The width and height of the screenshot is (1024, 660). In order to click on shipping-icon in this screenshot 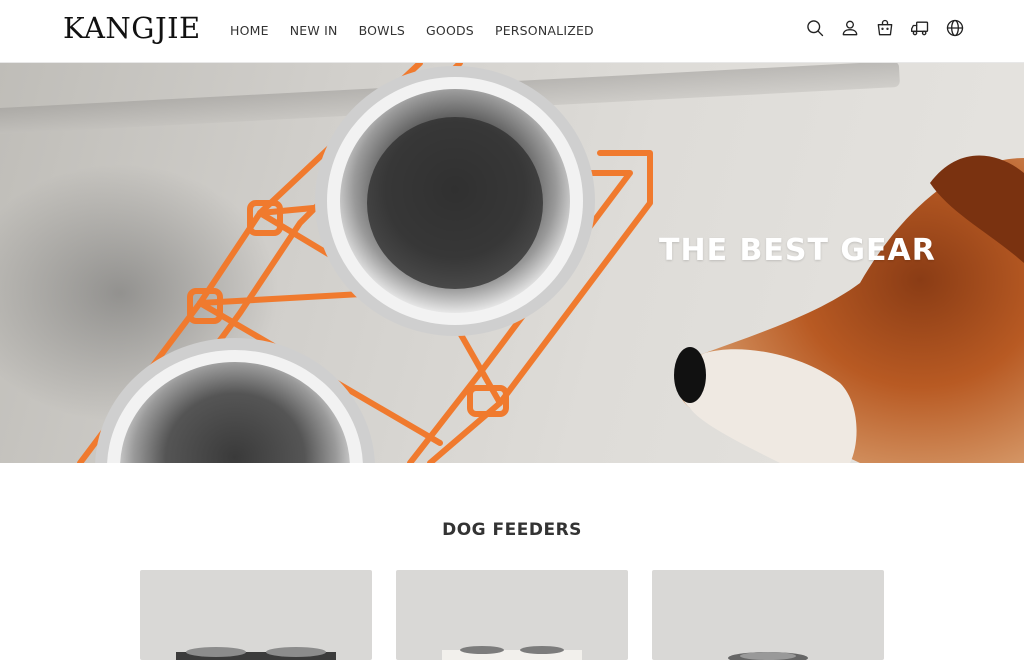, I will do `click(920, 28)`.